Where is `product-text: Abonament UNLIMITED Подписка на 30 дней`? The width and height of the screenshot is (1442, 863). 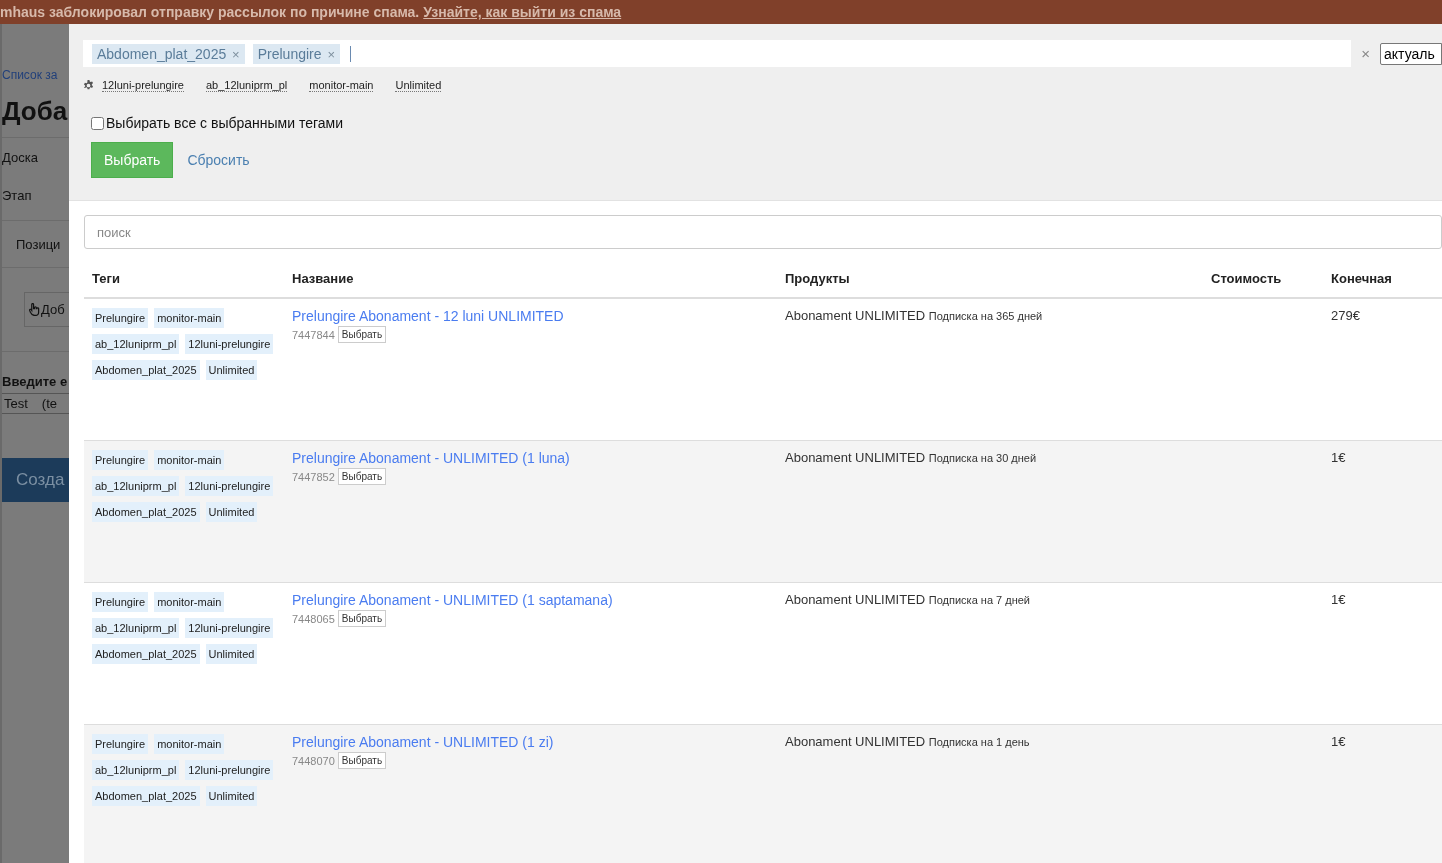 product-text: Abonament UNLIMITED Подписка на 30 дней is located at coordinates (911, 457).